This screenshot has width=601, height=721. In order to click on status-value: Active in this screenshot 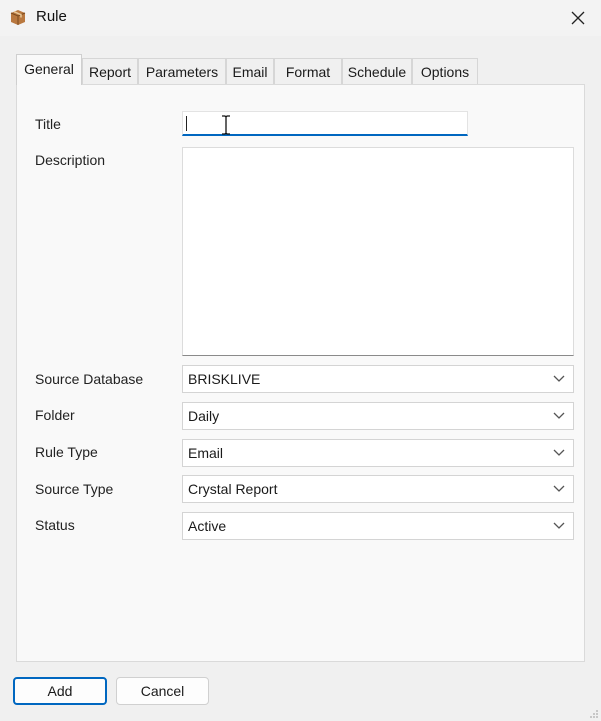, I will do `click(207, 526)`.